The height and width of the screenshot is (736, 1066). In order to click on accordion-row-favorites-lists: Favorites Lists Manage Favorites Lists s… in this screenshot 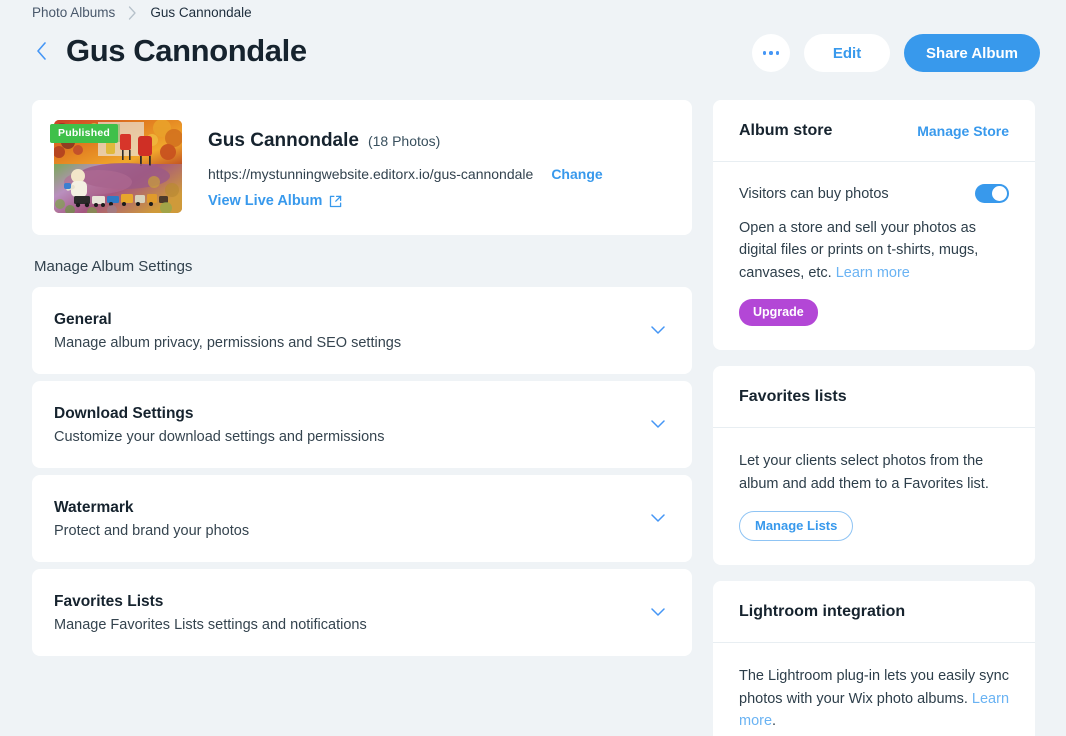, I will do `click(362, 612)`.